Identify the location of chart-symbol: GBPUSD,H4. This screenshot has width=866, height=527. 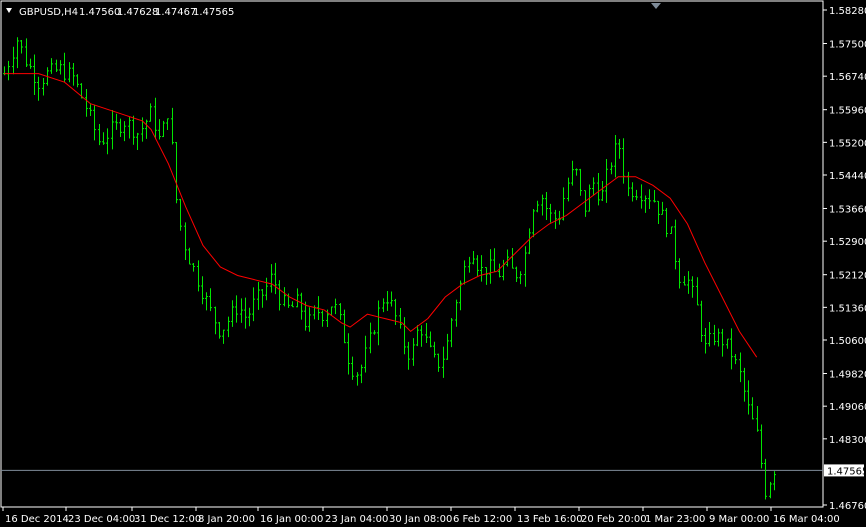
(48, 12).